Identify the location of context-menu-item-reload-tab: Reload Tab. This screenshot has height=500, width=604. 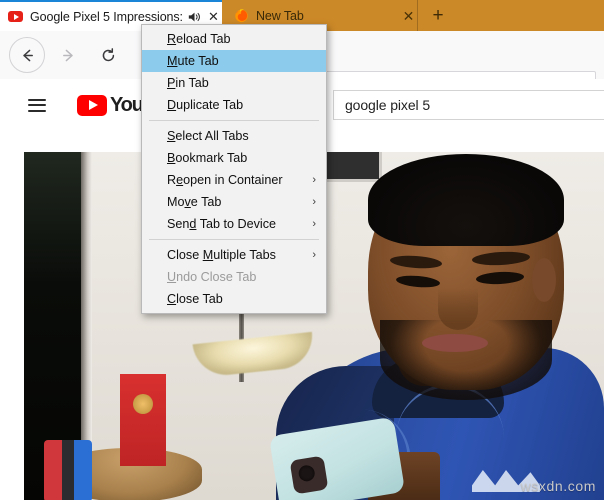
(234, 39).